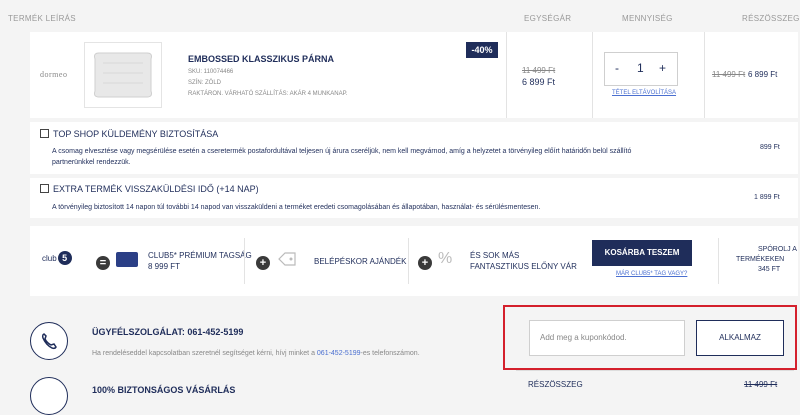 The height and width of the screenshot is (415, 800). Describe the element at coordinates (770, 147) in the screenshot. I see `insurance-price: 899 Ft` at that location.